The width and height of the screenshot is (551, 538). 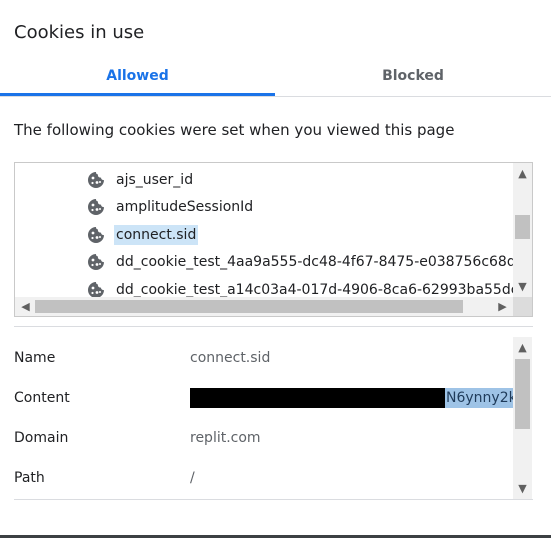 What do you see at coordinates (522, 306) in the screenshot?
I see `scrollbar-corner` at bounding box center [522, 306].